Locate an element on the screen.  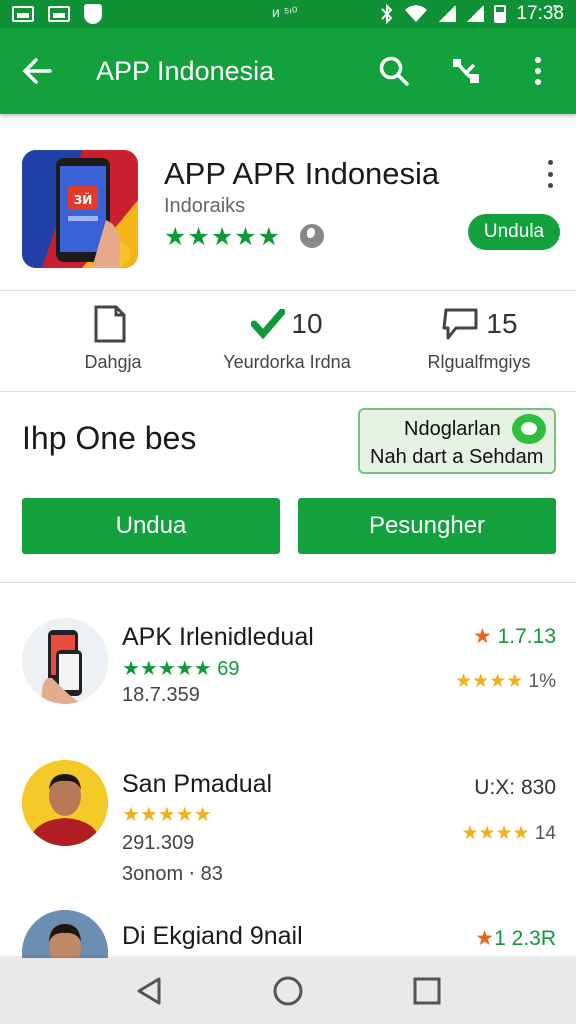
nav-recents-button is located at coordinates (427, 991).